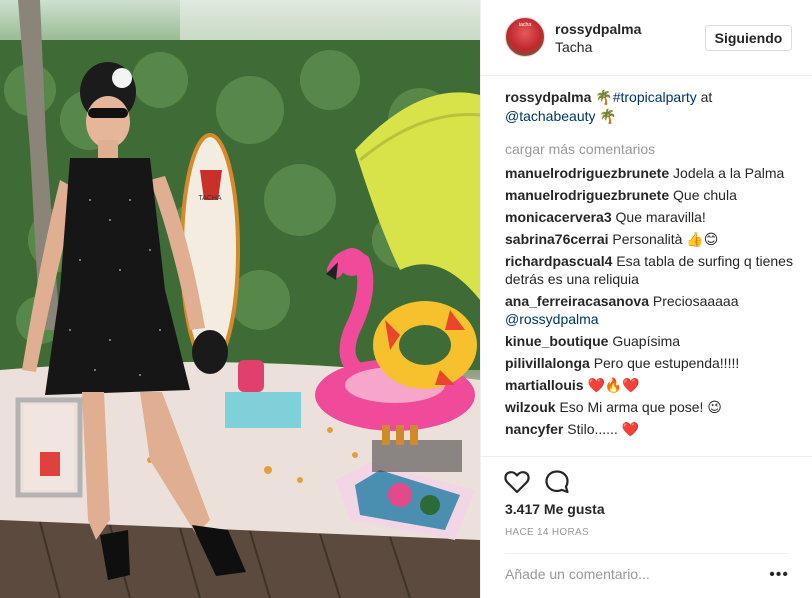 The height and width of the screenshot is (598, 812). Describe the element at coordinates (557, 482) in the screenshot. I see `speech-bubble-icon` at that location.